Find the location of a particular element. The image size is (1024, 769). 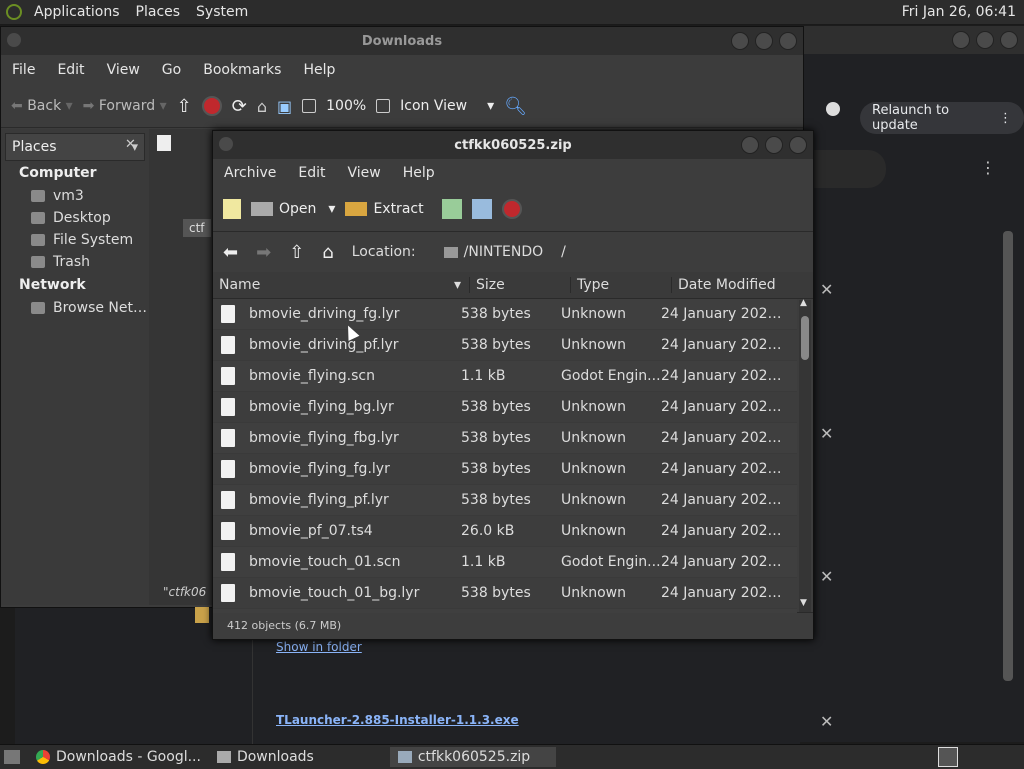

menu-bookmarks: Bookmarks is located at coordinates (242, 70).